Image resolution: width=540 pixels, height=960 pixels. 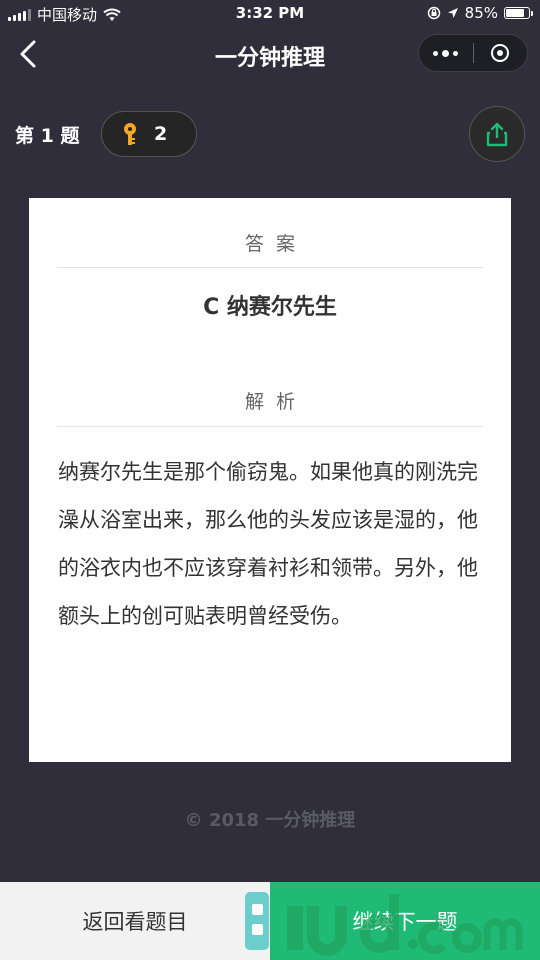 I want to click on location-icon, so click(x=452, y=13).